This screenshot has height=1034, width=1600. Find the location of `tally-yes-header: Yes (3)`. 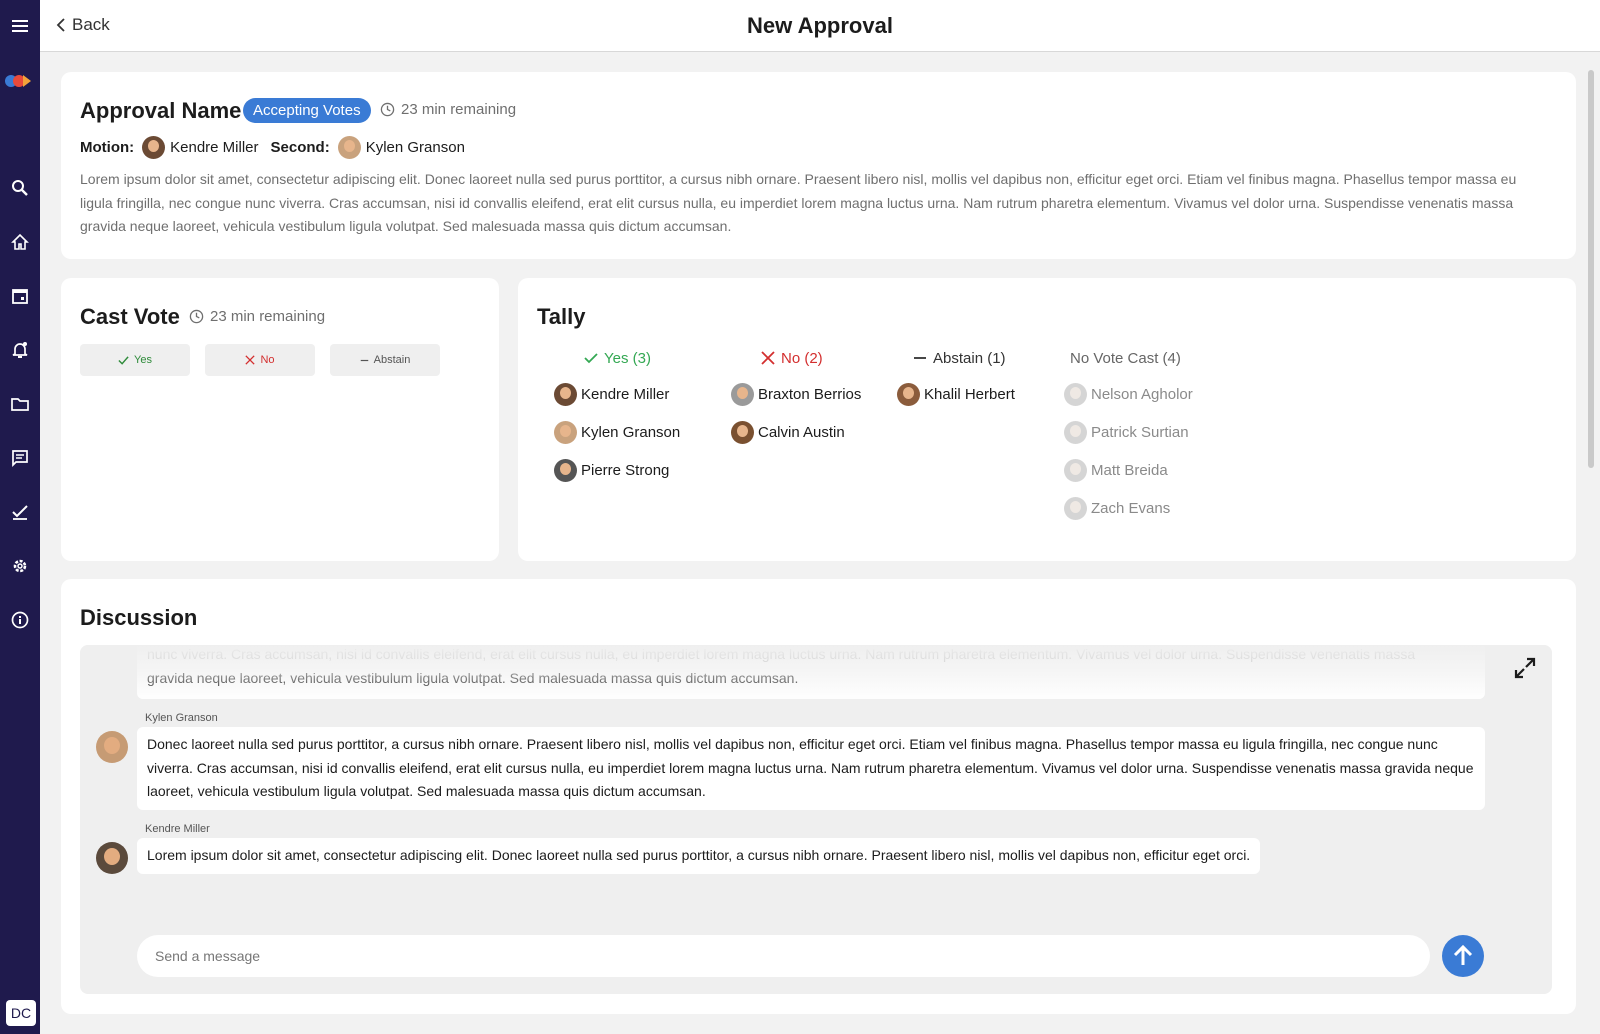

tally-yes-header: Yes (3) is located at coordinates (617, 358).